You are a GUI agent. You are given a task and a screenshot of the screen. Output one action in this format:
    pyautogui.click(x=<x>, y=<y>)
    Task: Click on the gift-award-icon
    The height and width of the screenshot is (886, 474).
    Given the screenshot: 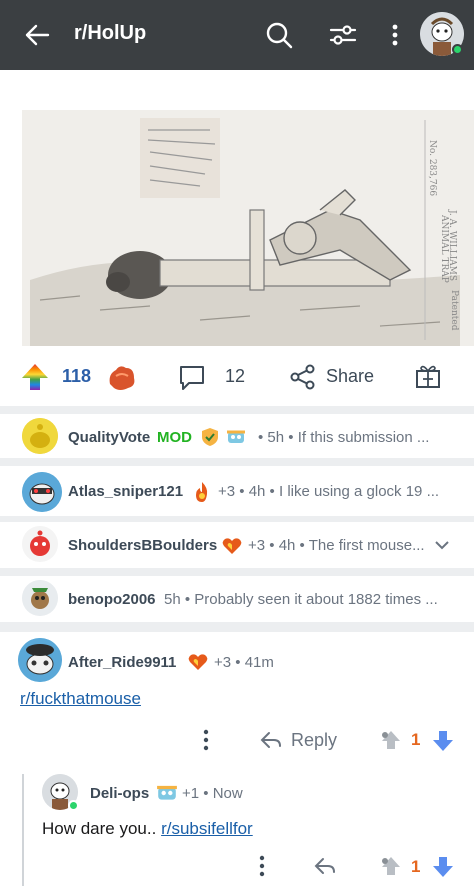 What is the action you would take?
    pyautogui.click(x=428, y=376)
    